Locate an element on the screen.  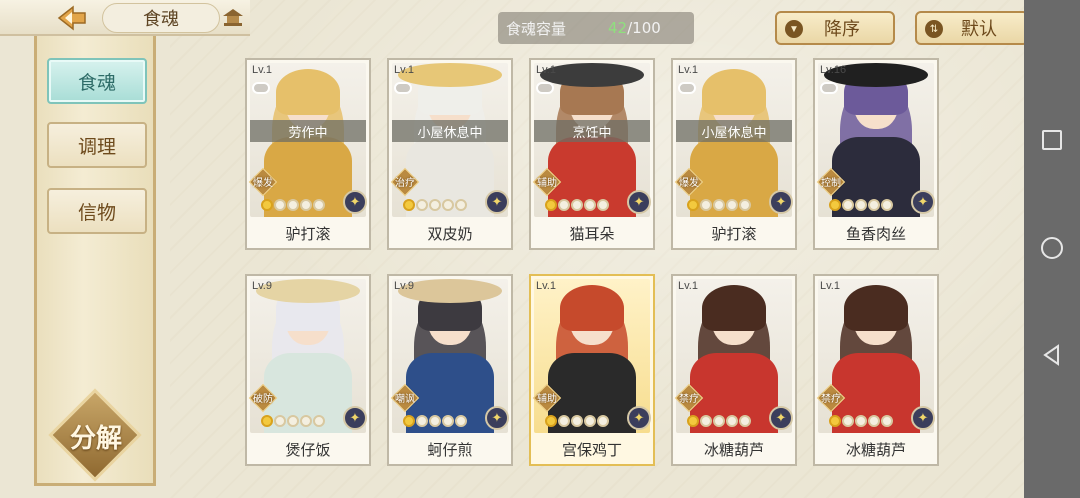
sort-order-label: 降序 is located at coordinates (842, 29).